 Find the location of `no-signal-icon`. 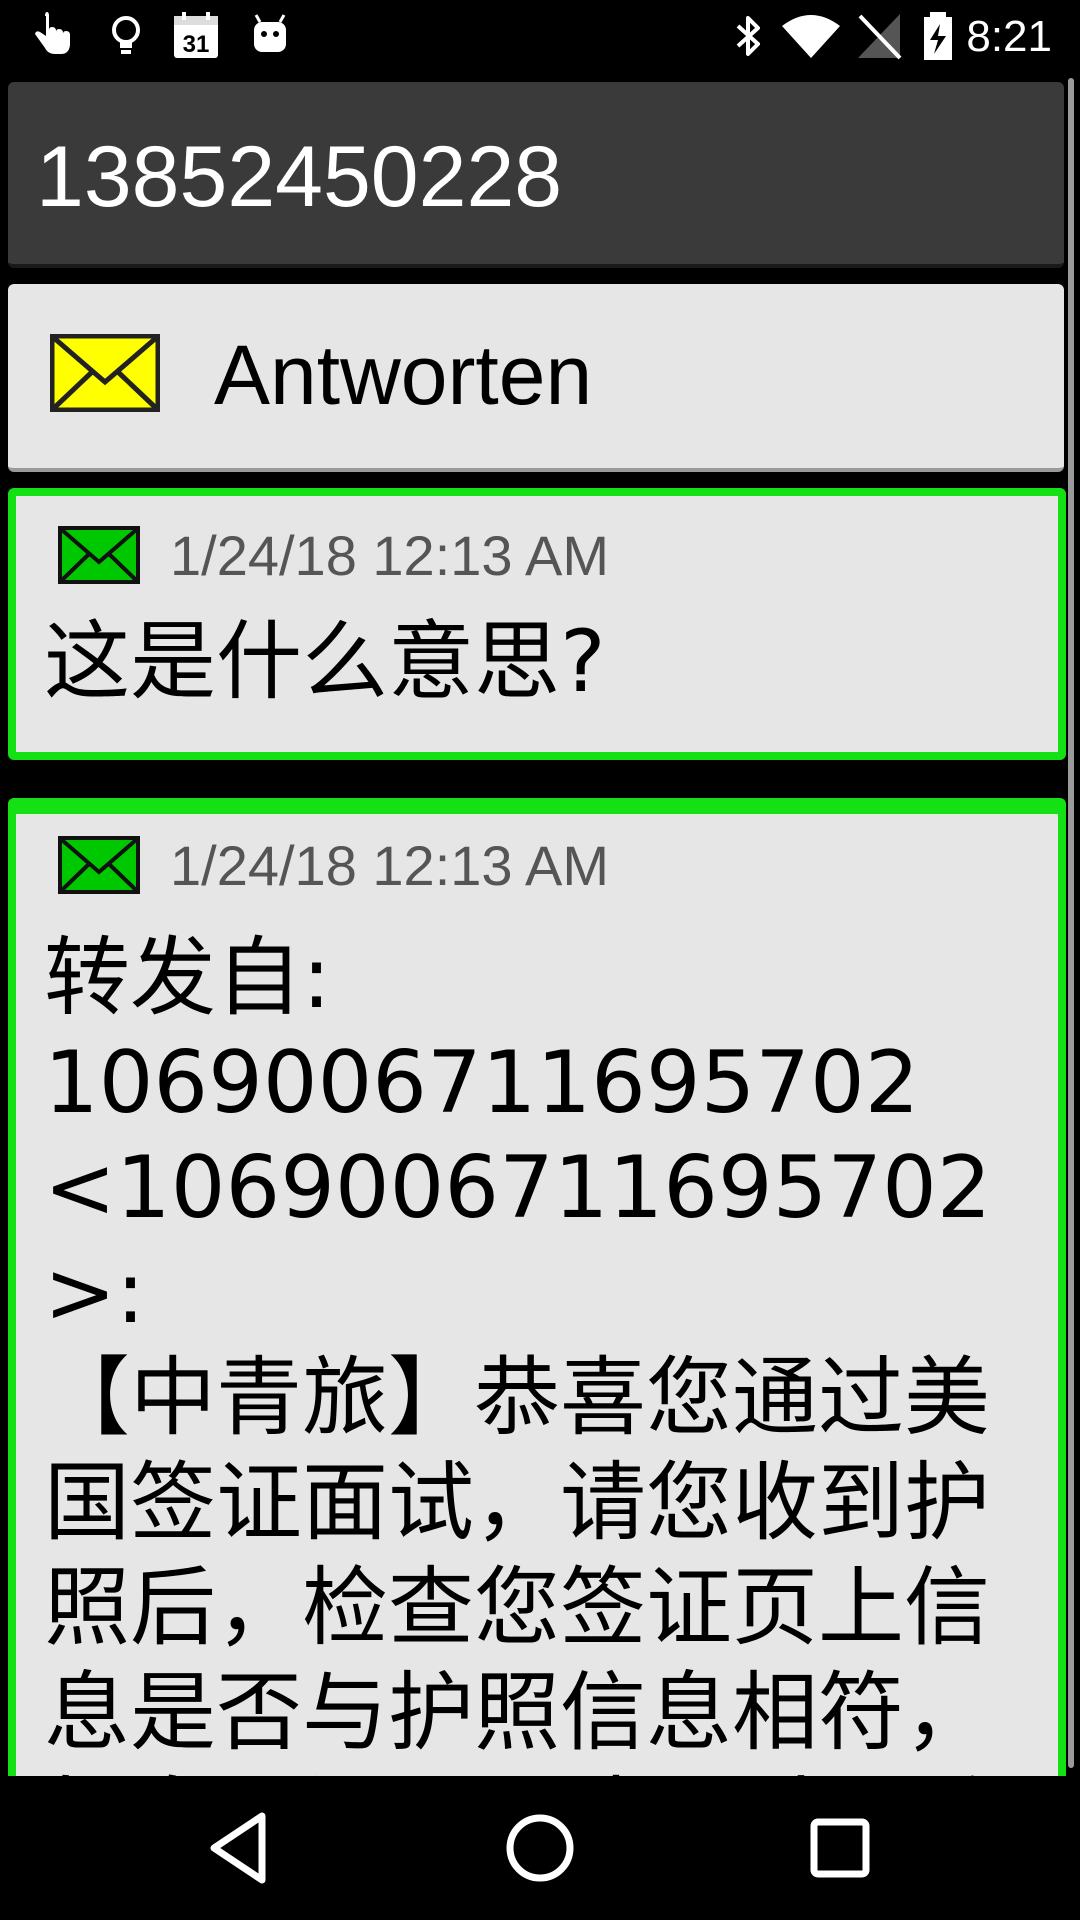

no-signal-icon is located at coordinates (880, 37).